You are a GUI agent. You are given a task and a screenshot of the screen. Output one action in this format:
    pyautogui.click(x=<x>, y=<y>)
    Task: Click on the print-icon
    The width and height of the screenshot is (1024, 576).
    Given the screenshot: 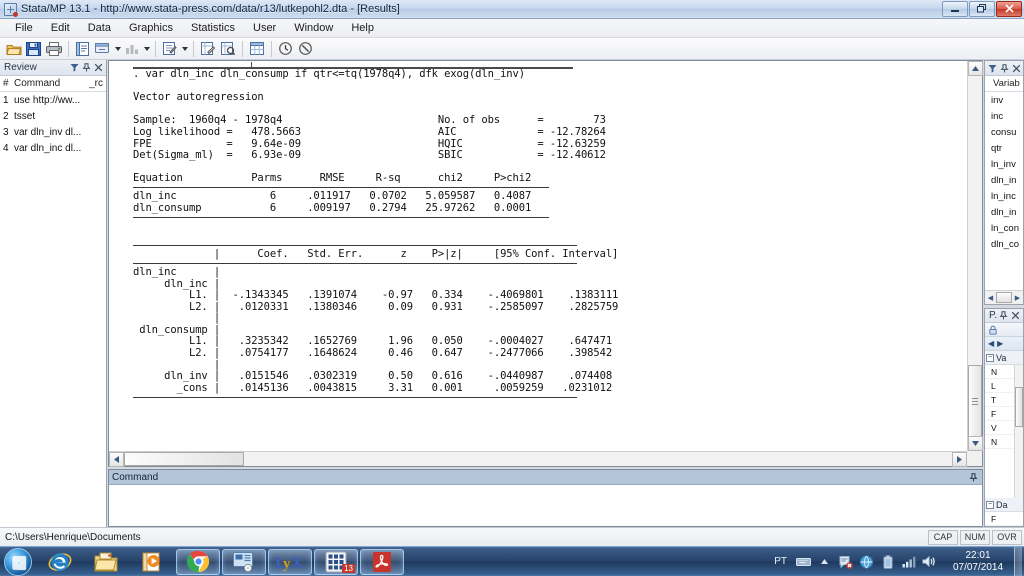 What is the action you would take?
    pyautogui.click(x=53, y=48)
    